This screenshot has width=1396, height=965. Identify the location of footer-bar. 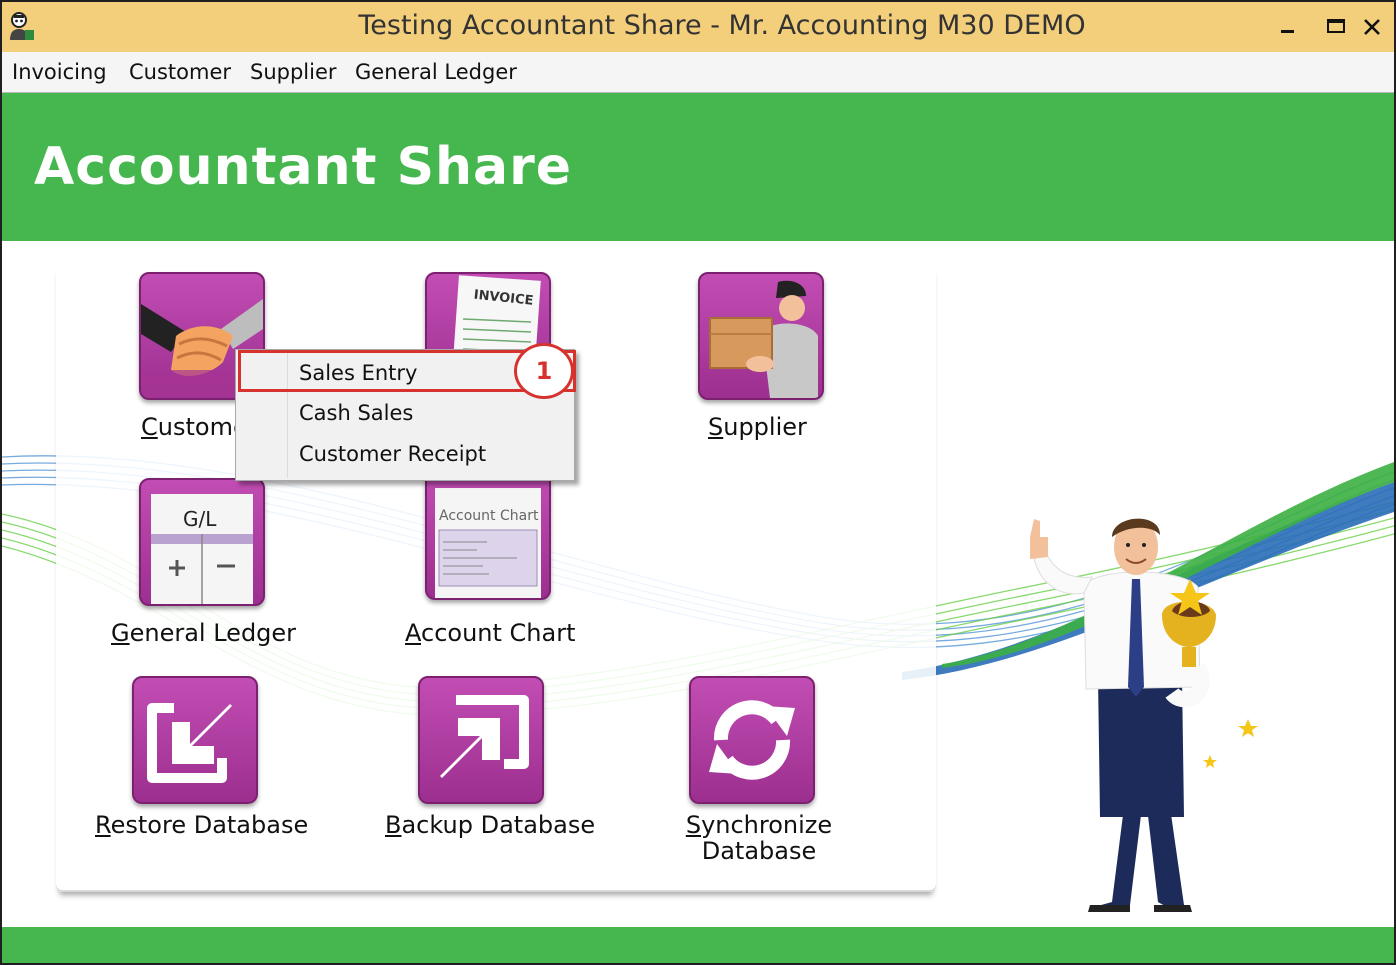
(698, 945).